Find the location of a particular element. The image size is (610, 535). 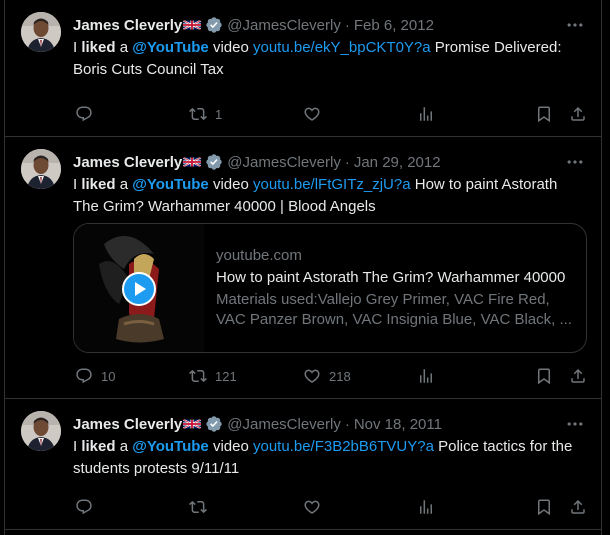

retweet-button: 121 is located at coordinates (213, 376).